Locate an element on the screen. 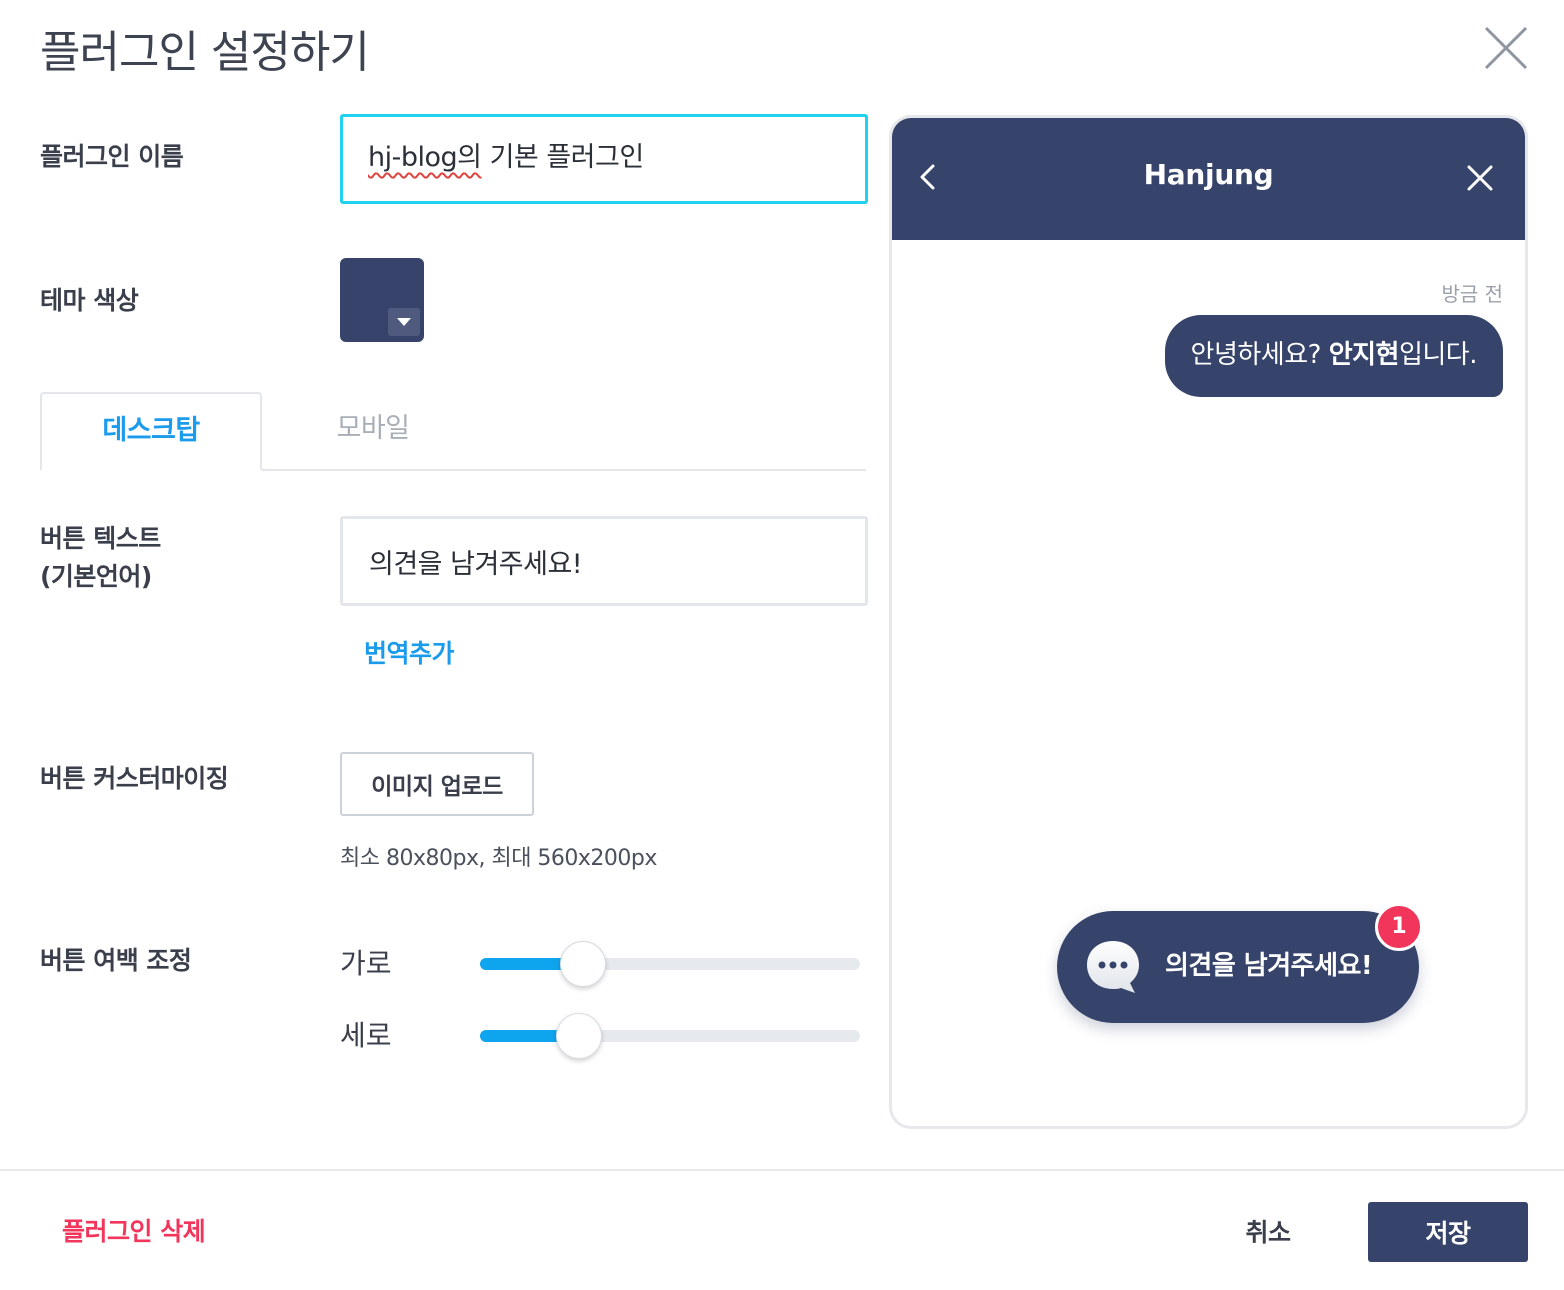  plugin-name-label: 플러그인 이름 is located at coordinates (112, 156).